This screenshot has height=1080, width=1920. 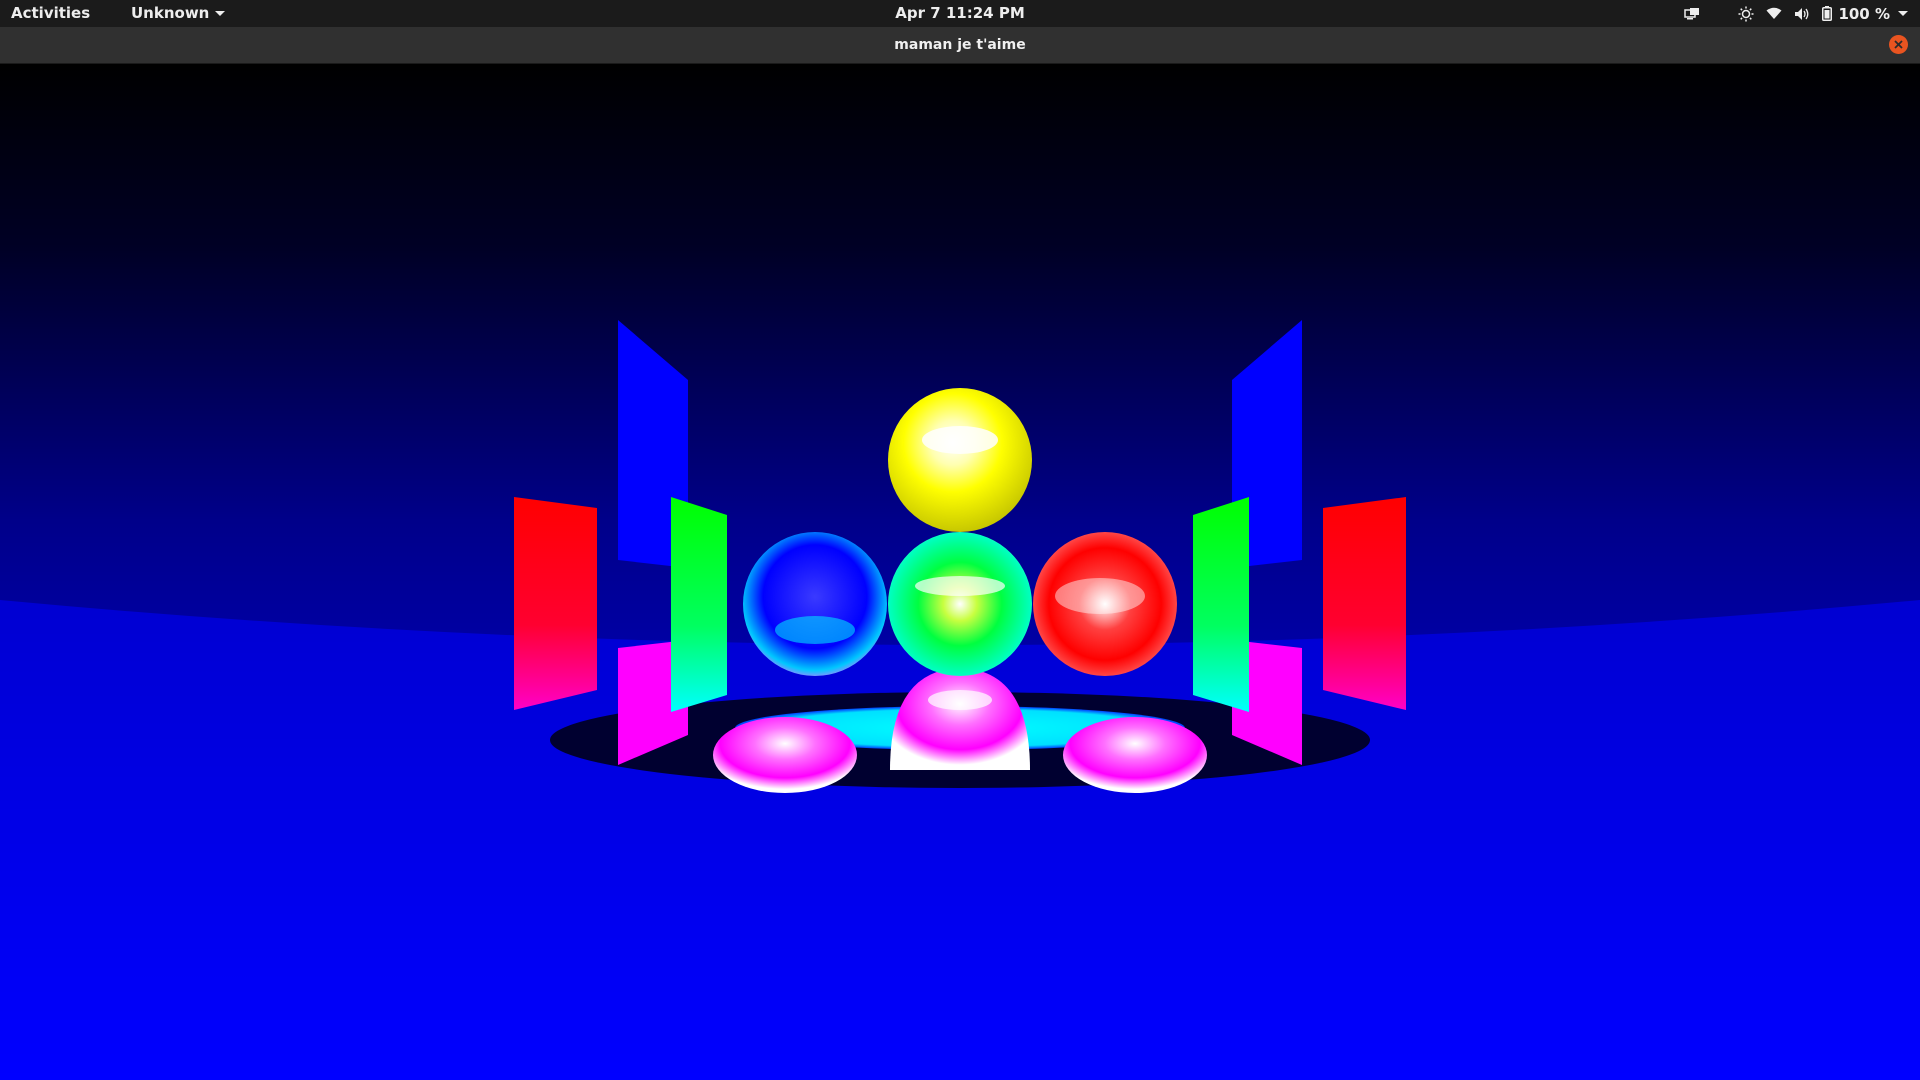 I want to click on window-title: maman je t'aime, so click(x=960, y=45).